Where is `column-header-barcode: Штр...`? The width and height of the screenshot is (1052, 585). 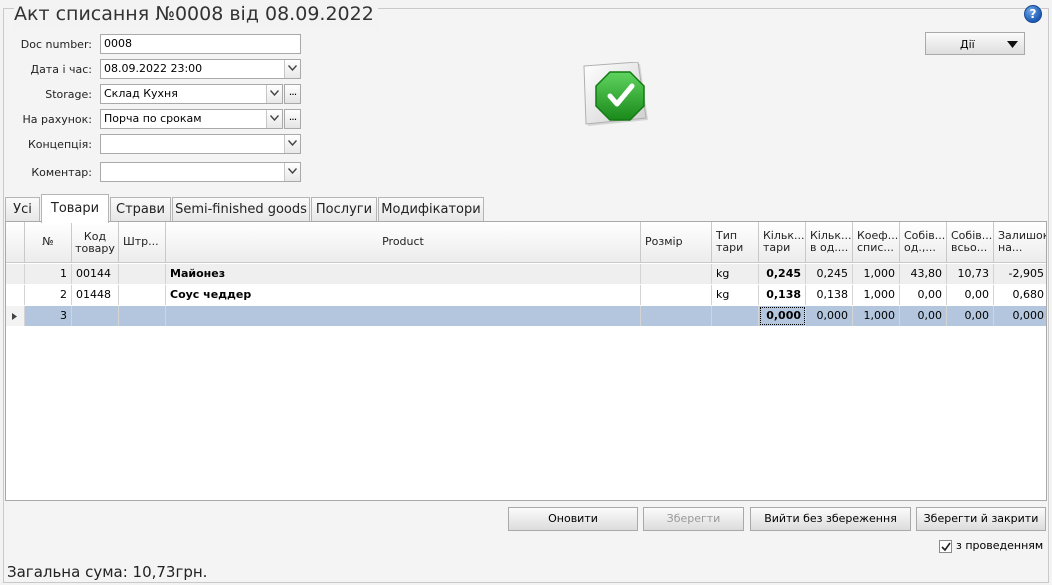 column-header-barcode: Штр... is located at coordinates (142, 242).